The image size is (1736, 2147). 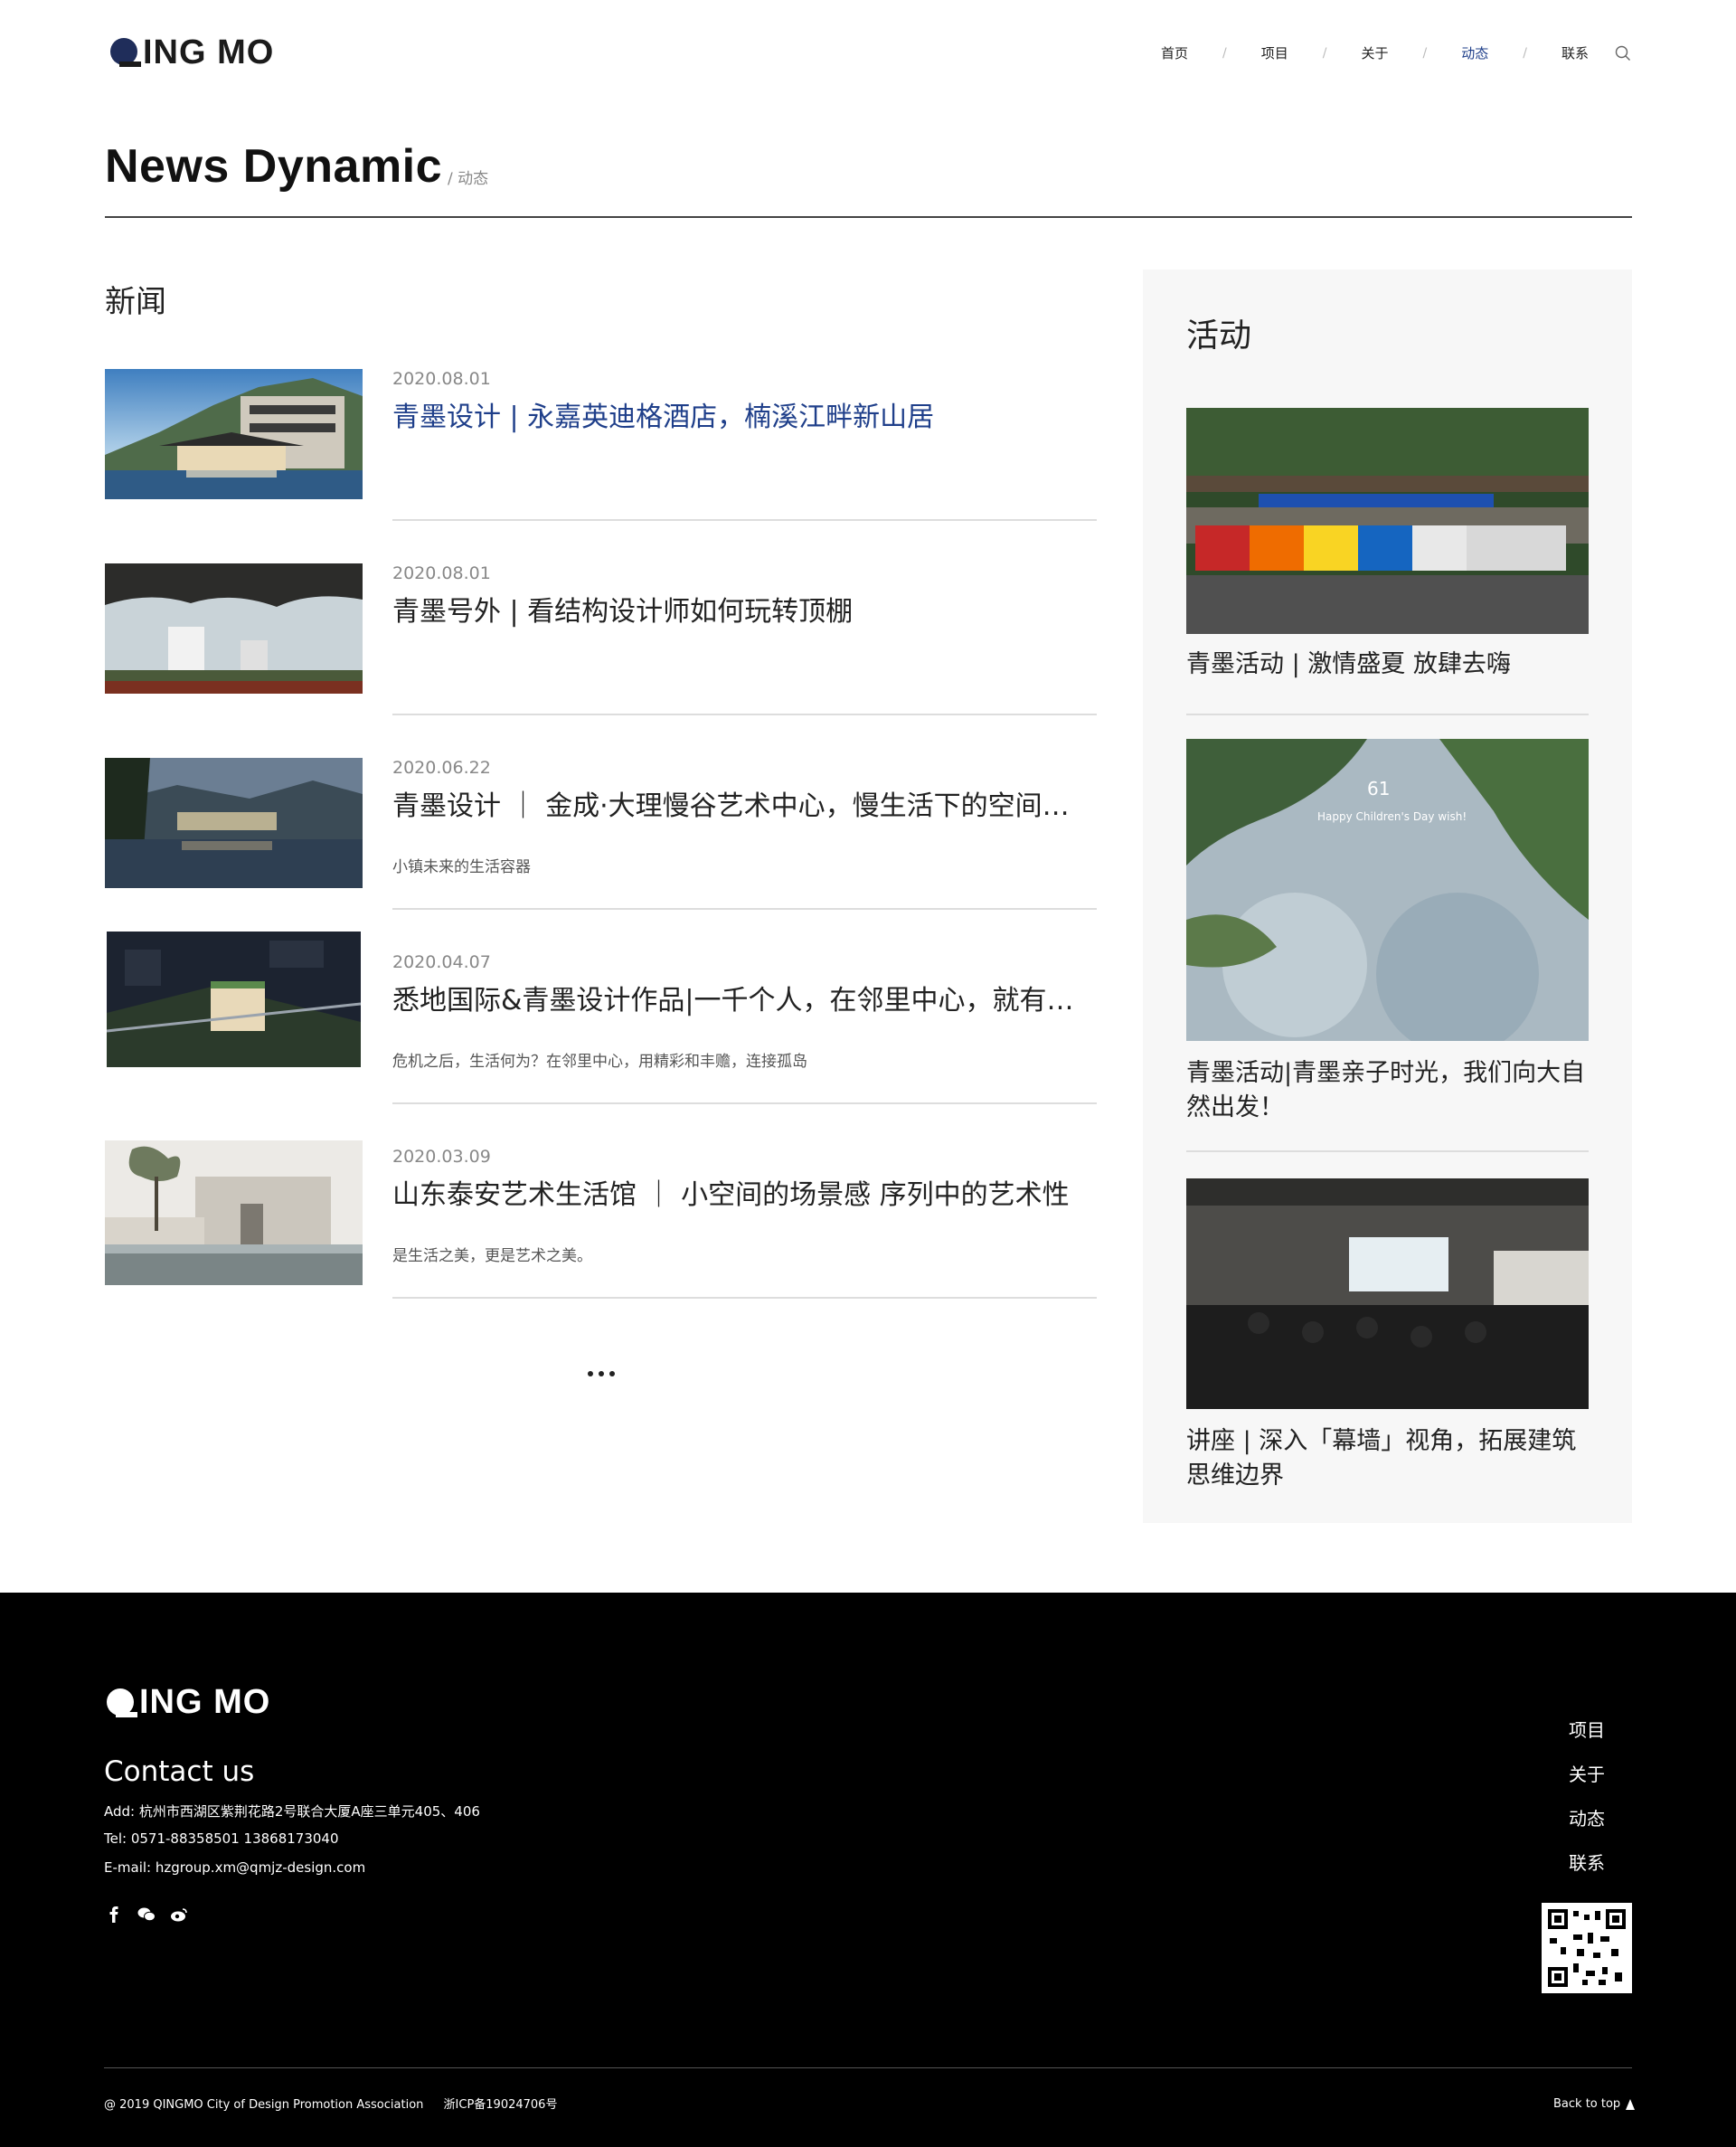 I want to click on main-nav: 首页 / 项目 / 关于 / 动态 / 联系, so click(x=1375, y=52).